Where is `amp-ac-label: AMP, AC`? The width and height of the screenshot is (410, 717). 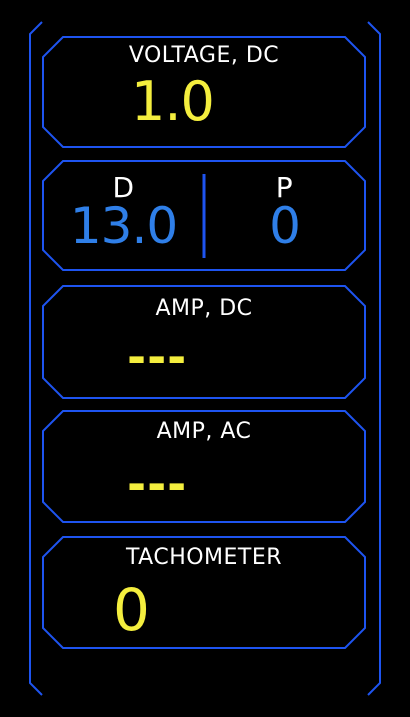 amp-ac-label: AMP, AC is located at coordinates (204, 431).